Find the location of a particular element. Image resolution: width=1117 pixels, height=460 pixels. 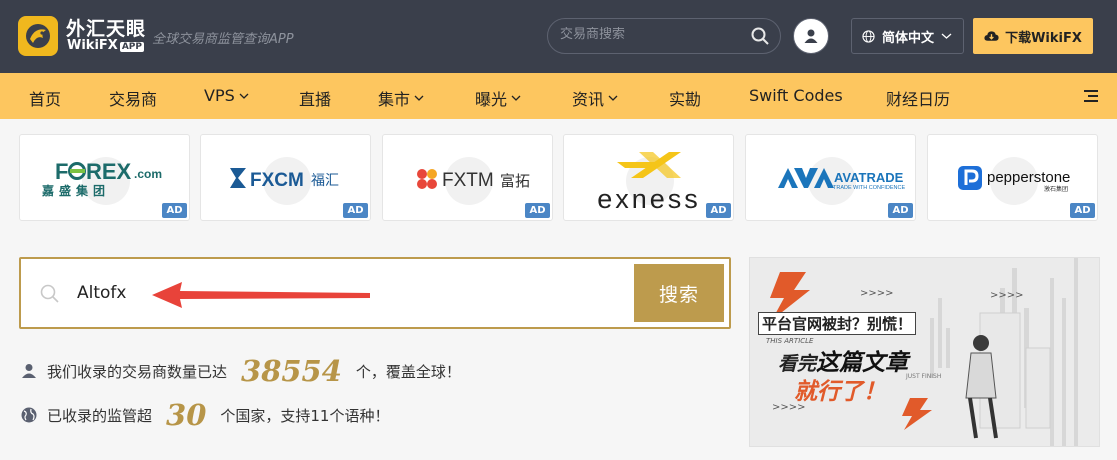

svg-text: TRADE WITH CONFIDENCE is located at coordinates (869, 188).